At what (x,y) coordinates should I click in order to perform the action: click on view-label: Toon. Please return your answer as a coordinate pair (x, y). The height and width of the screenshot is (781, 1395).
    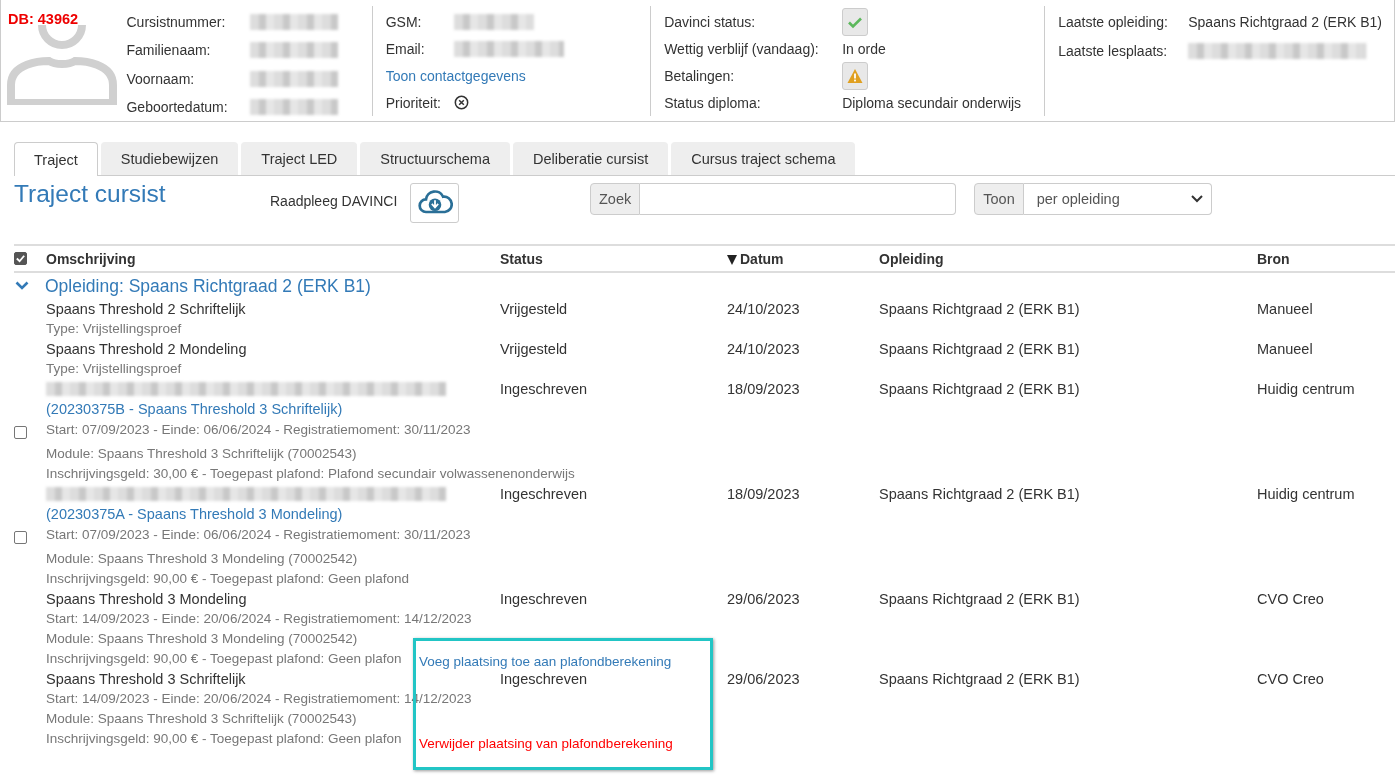
    Looking at the image, I should click on (999, 199).